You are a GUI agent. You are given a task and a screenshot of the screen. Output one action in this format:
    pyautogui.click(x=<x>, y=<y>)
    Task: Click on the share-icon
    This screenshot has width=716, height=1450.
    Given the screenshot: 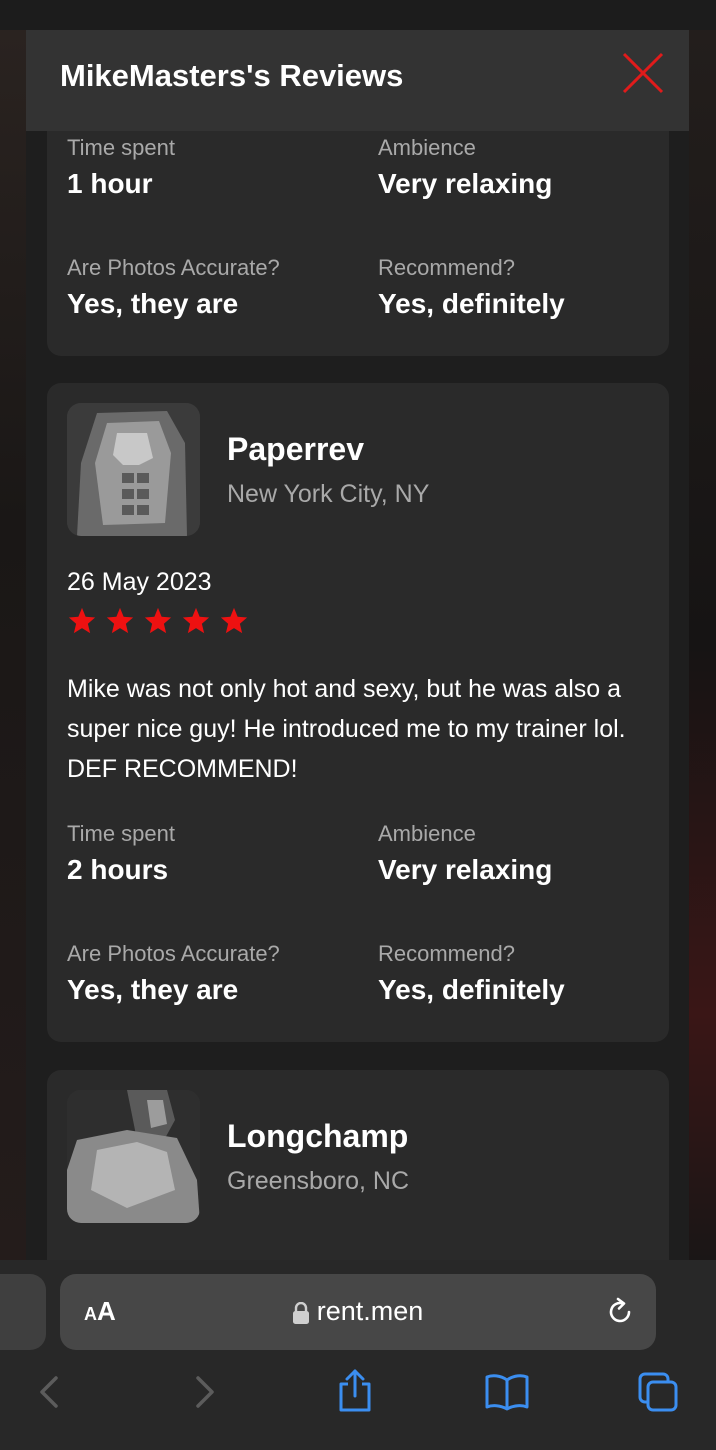 What is the action you would take?
    pyautogui.click(x=355, y=1390)
    